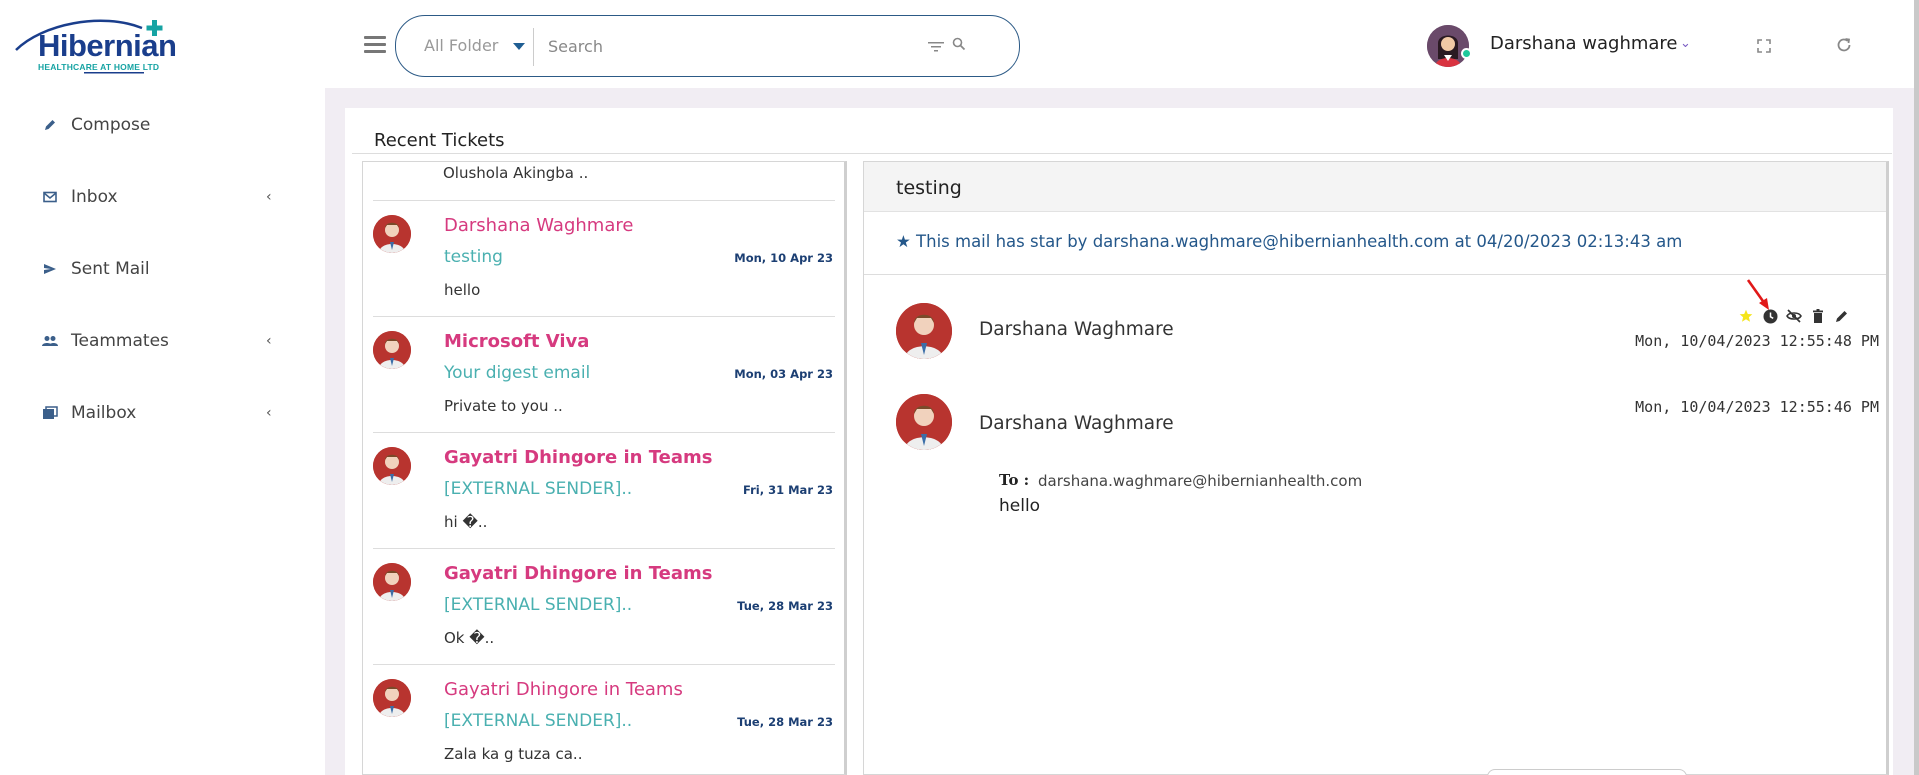 The image size is (1919, 775). What do you see at coordinates (50, 341) in the screenshot?
I see `people-icon` at bounding box center [50, 341].